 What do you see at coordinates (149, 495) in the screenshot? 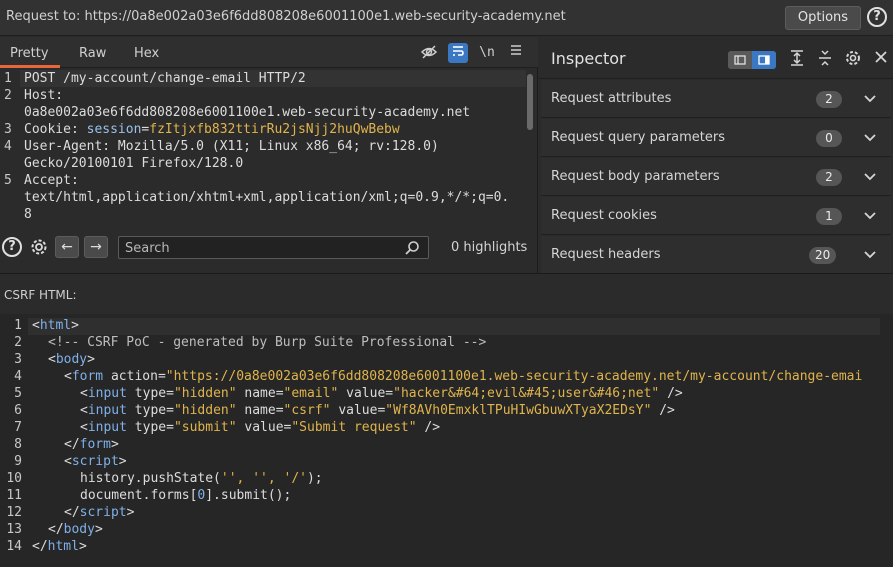
I see `code-line: 11 document.forms[0].submit();` at bounding box center [149, 495].